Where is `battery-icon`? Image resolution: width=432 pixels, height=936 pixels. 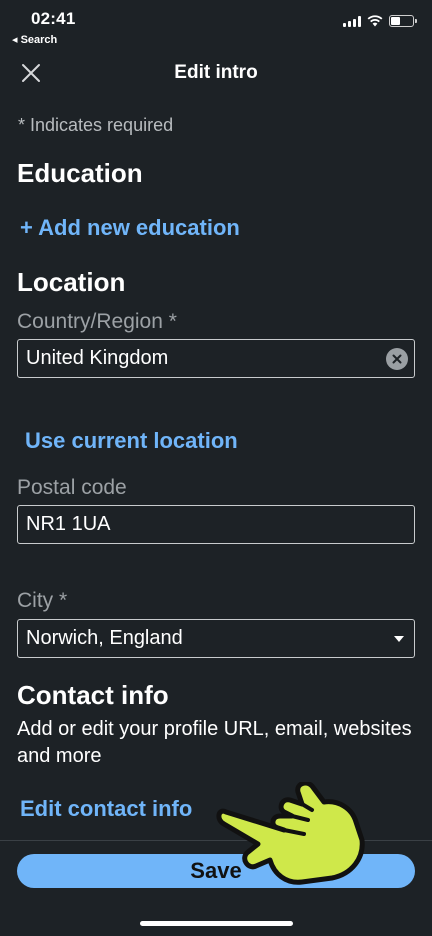
battery-icon is located at coordinates (403, 21).